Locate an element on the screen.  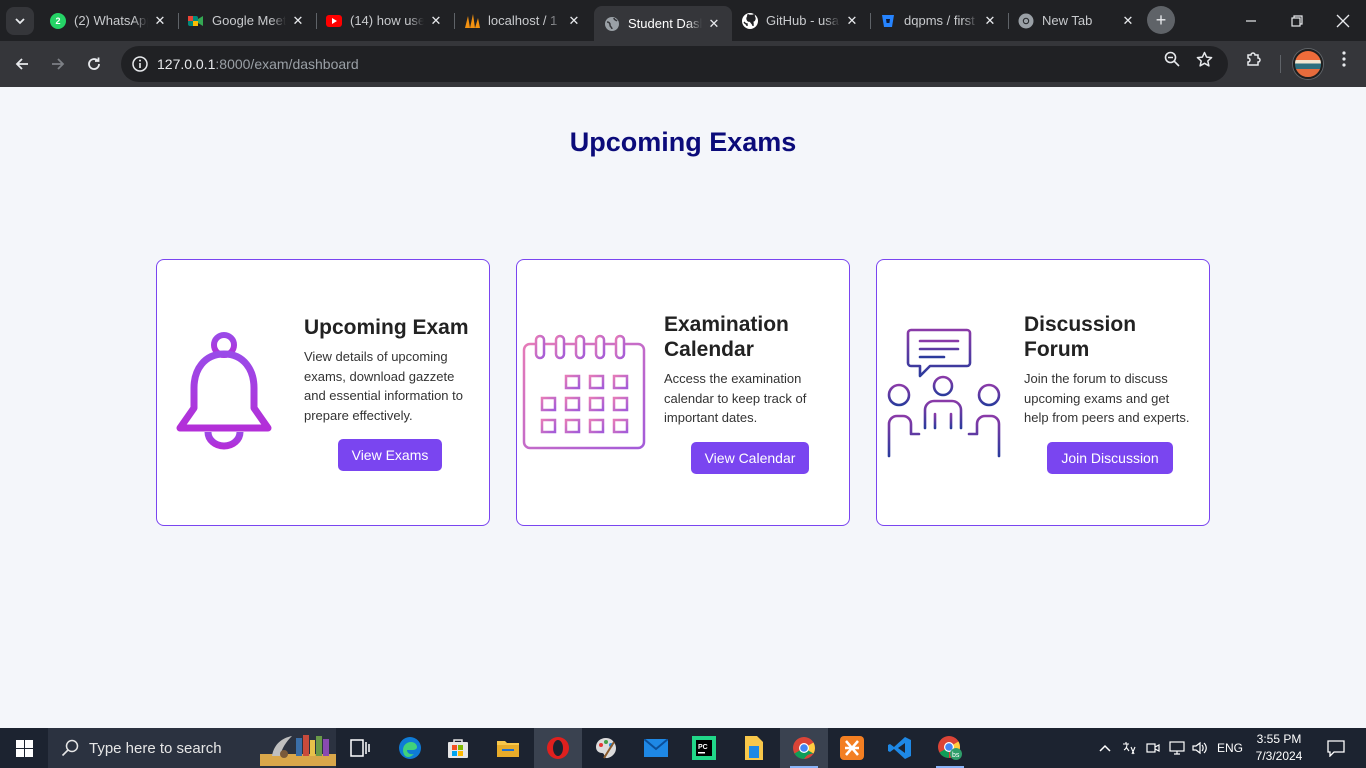
notification-icon is located at coordinates (1336, 748).